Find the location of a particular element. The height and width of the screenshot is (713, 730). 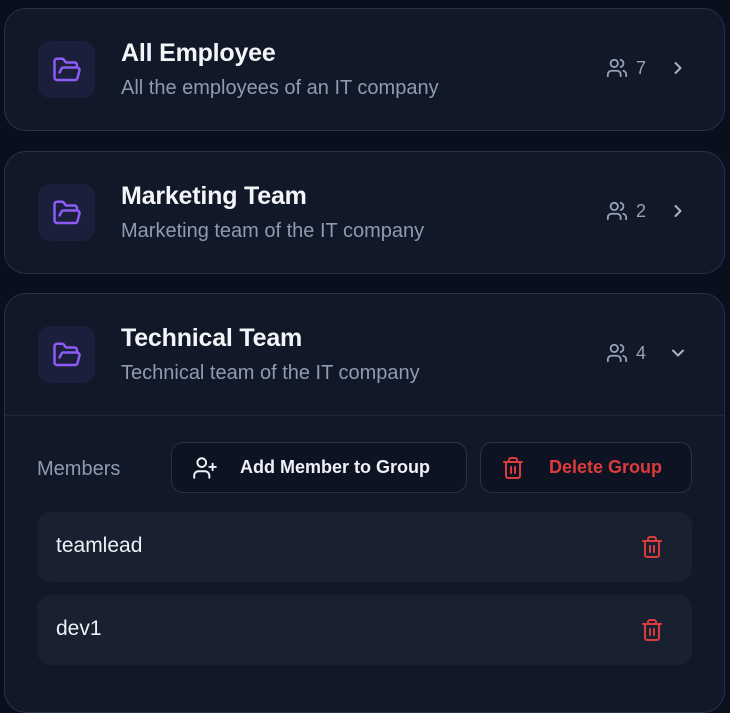

add-member-button: Add Member to Group is located at coordinates (319, 467).